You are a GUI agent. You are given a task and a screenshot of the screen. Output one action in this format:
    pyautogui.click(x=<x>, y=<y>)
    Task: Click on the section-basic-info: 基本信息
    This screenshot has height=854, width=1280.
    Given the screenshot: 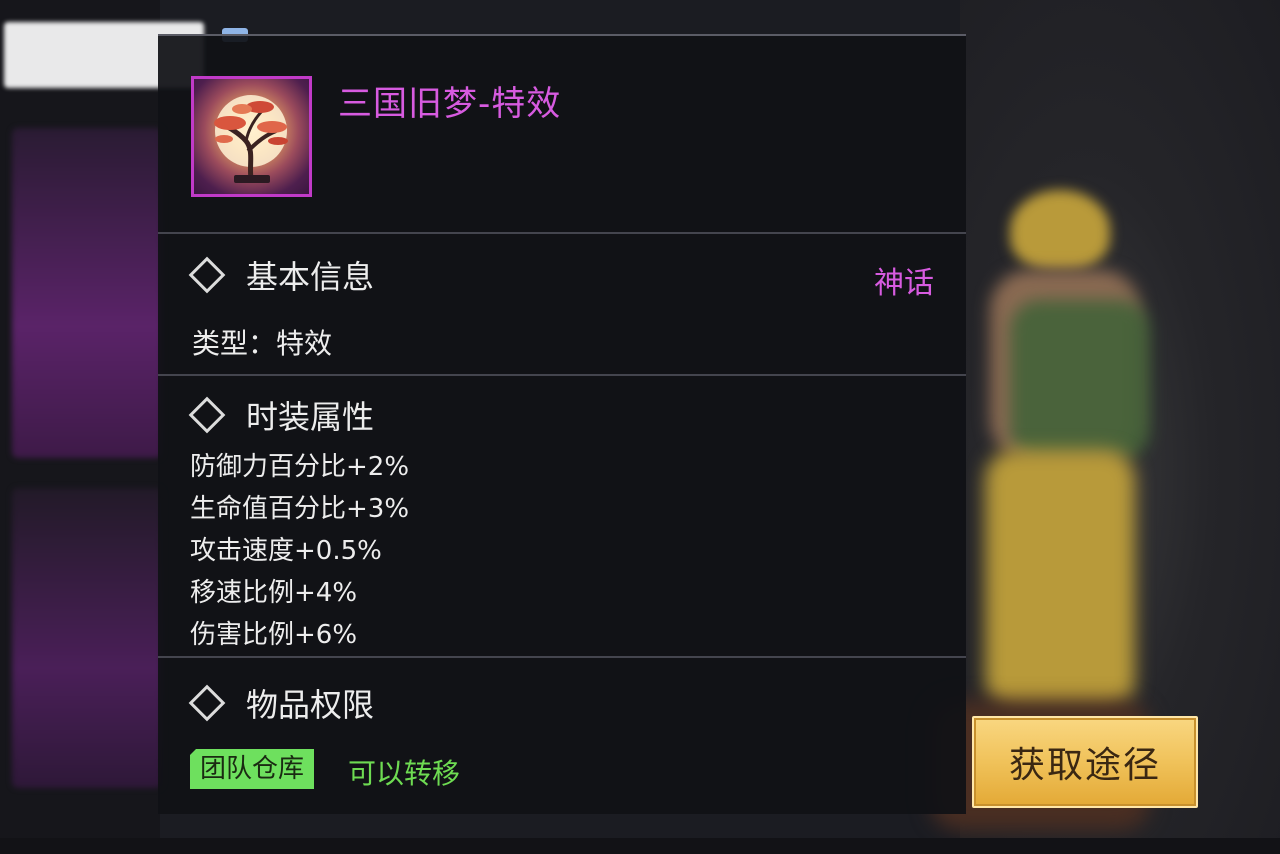 What is the action you would take?
    pyautogui.click(x=281, y=275)
    